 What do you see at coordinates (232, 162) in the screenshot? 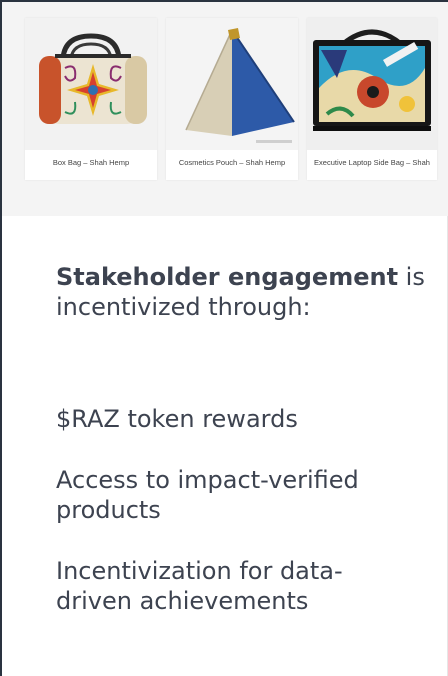
I see `product-caption: Cosmetics Pouch – Shah Hemp` at bounding box center [232, 162].